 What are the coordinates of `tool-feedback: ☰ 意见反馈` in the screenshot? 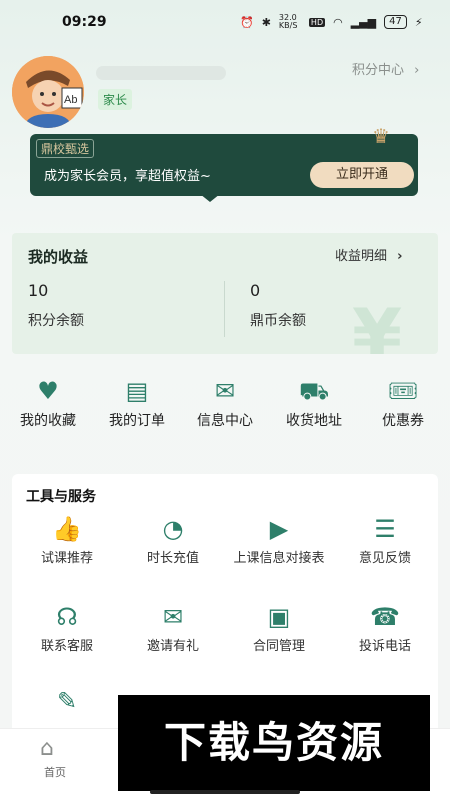 It's located at (385, 540).